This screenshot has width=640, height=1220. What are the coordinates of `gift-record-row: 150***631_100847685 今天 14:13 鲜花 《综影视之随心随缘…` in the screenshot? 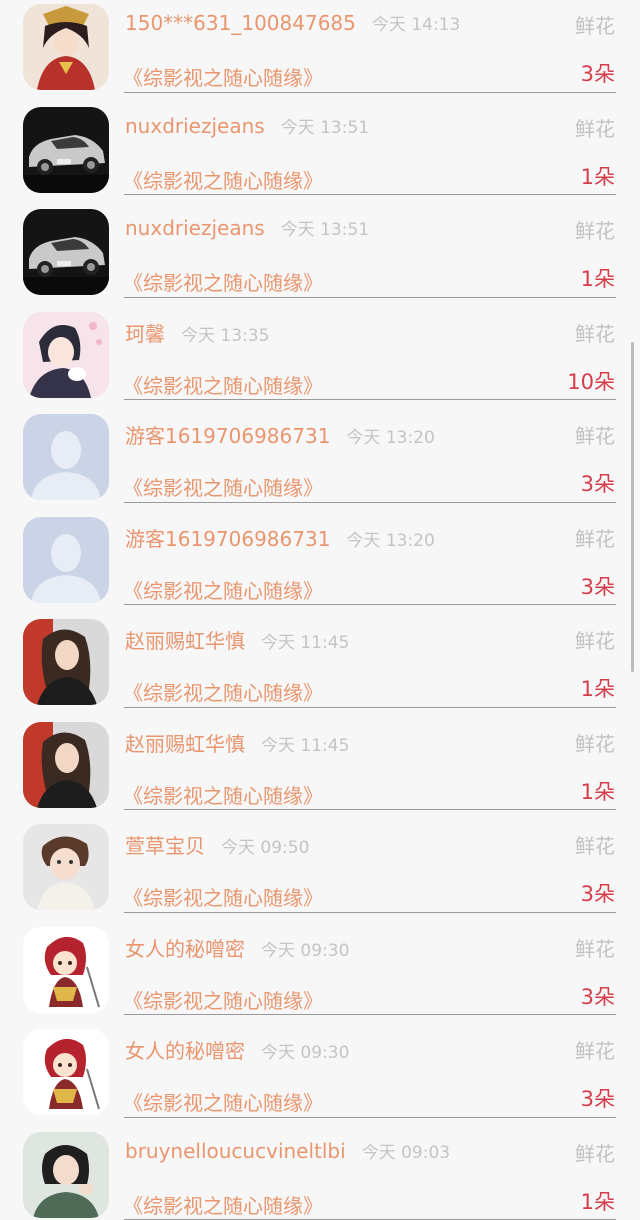 It's located at (320, 46).